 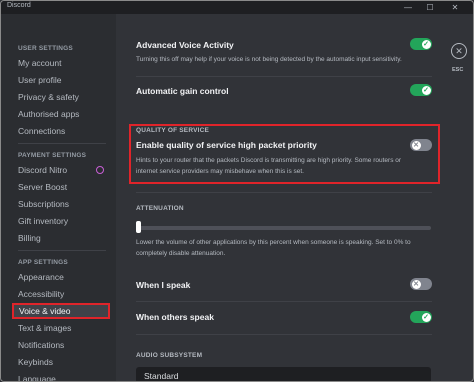 What do you see at coordinates (61, 114) in the screenshot?
I see `sidebar-item-authorised-apps: Authorised apps` at bounding box center [61, 114].